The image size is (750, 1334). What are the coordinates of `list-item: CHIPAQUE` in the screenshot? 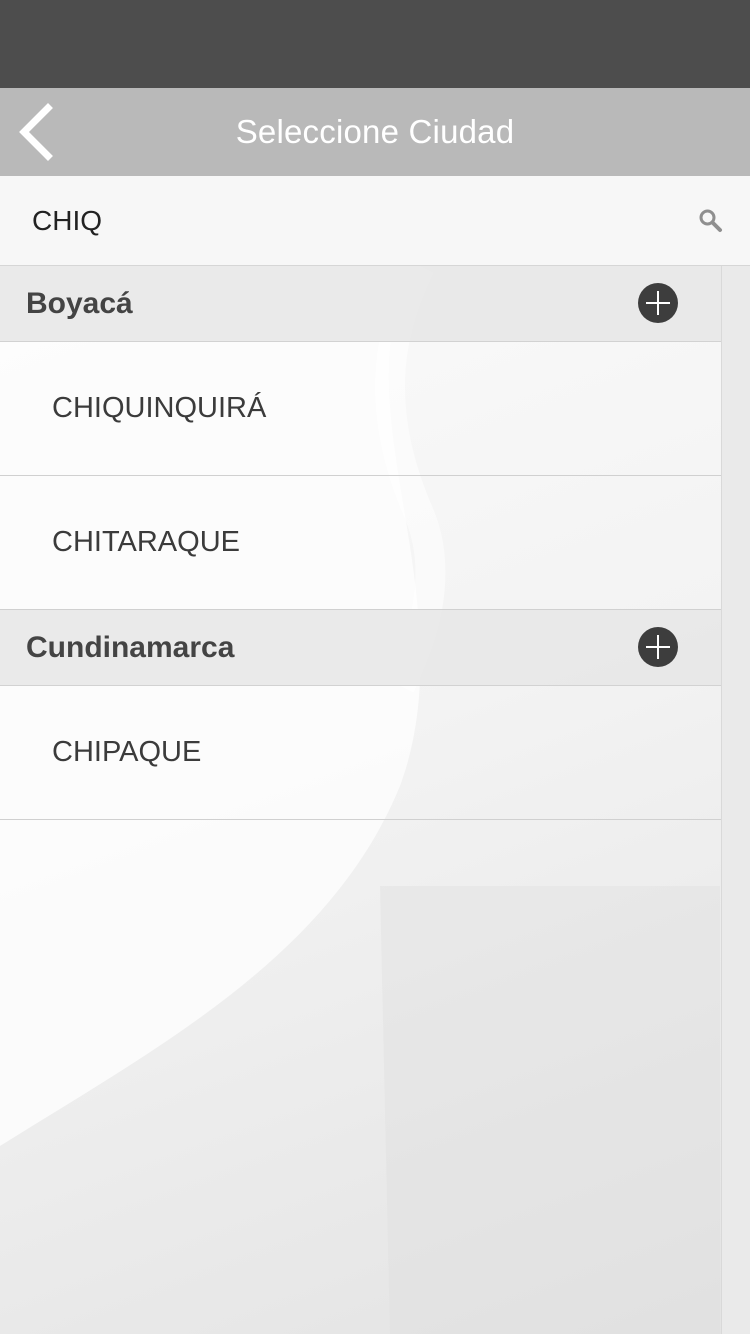 It's located at (360, 753).